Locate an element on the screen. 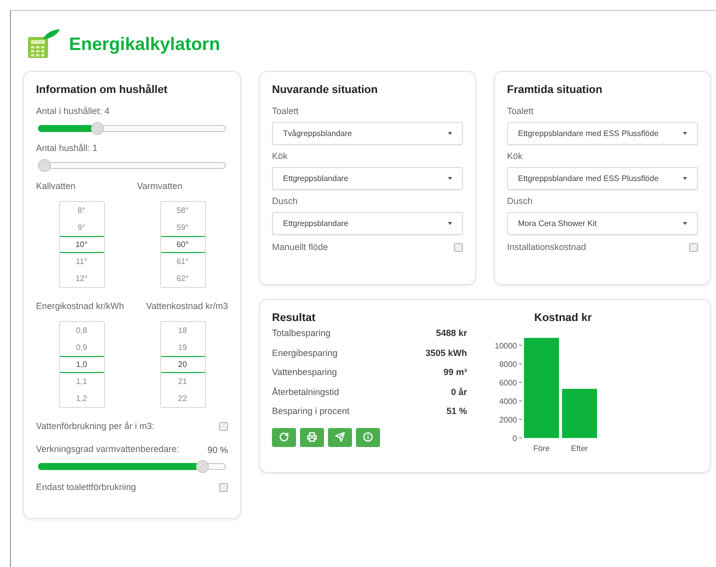 This screenshot has height=567, width=716. picker-value: 0,9 is located at coordinates (82, 347).